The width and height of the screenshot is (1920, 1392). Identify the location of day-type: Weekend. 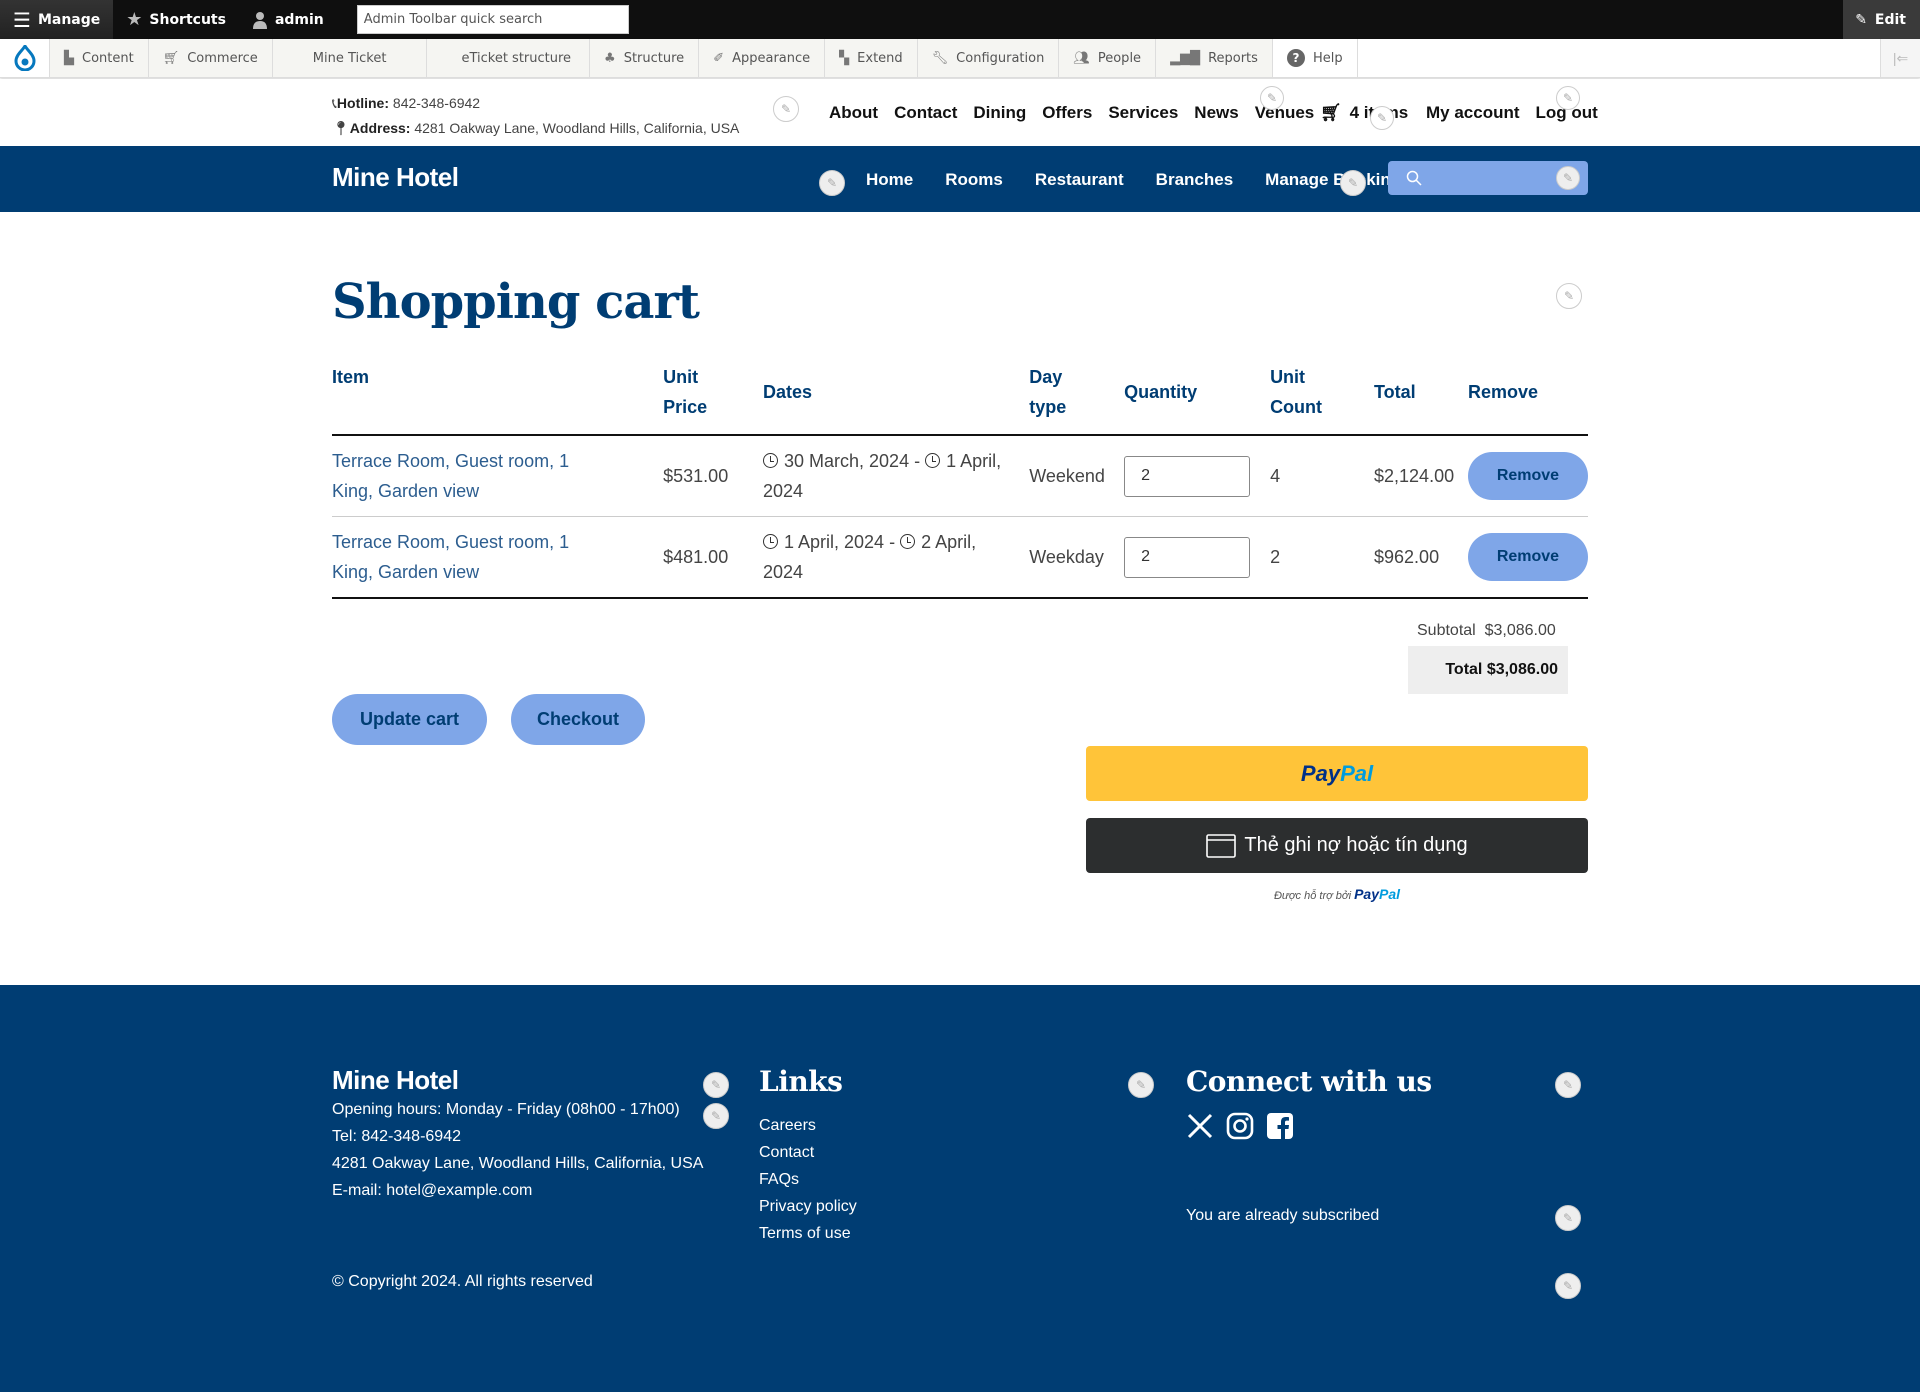
(1077, 476).